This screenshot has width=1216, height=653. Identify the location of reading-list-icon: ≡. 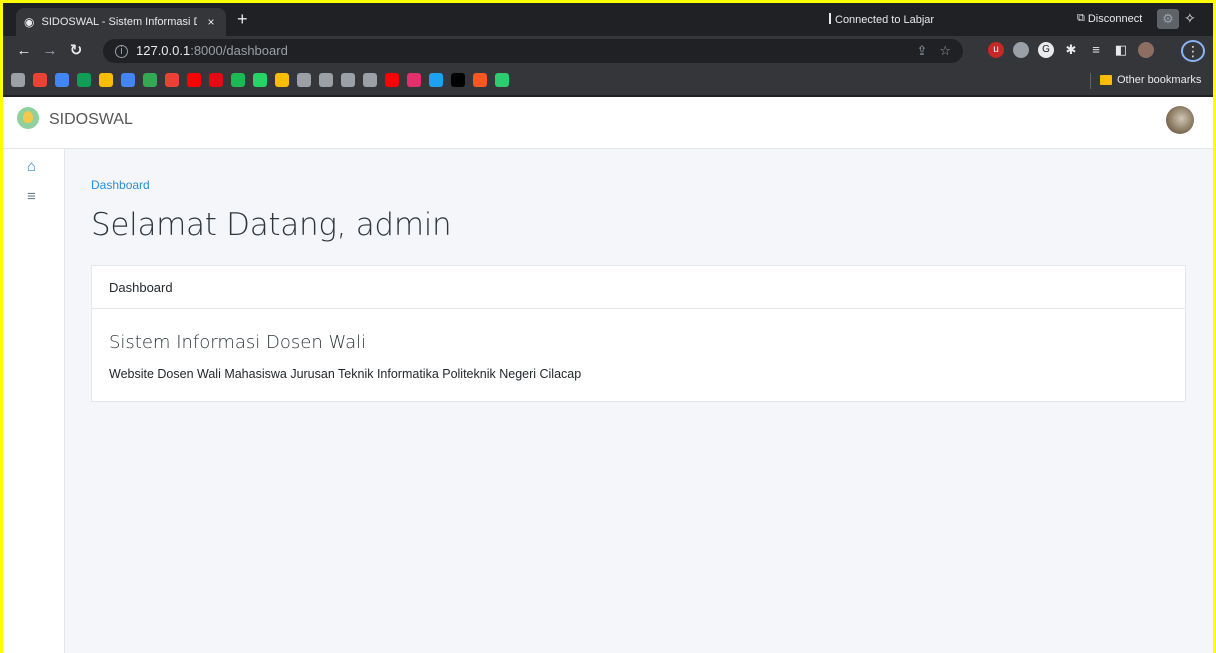
(1096, 50).